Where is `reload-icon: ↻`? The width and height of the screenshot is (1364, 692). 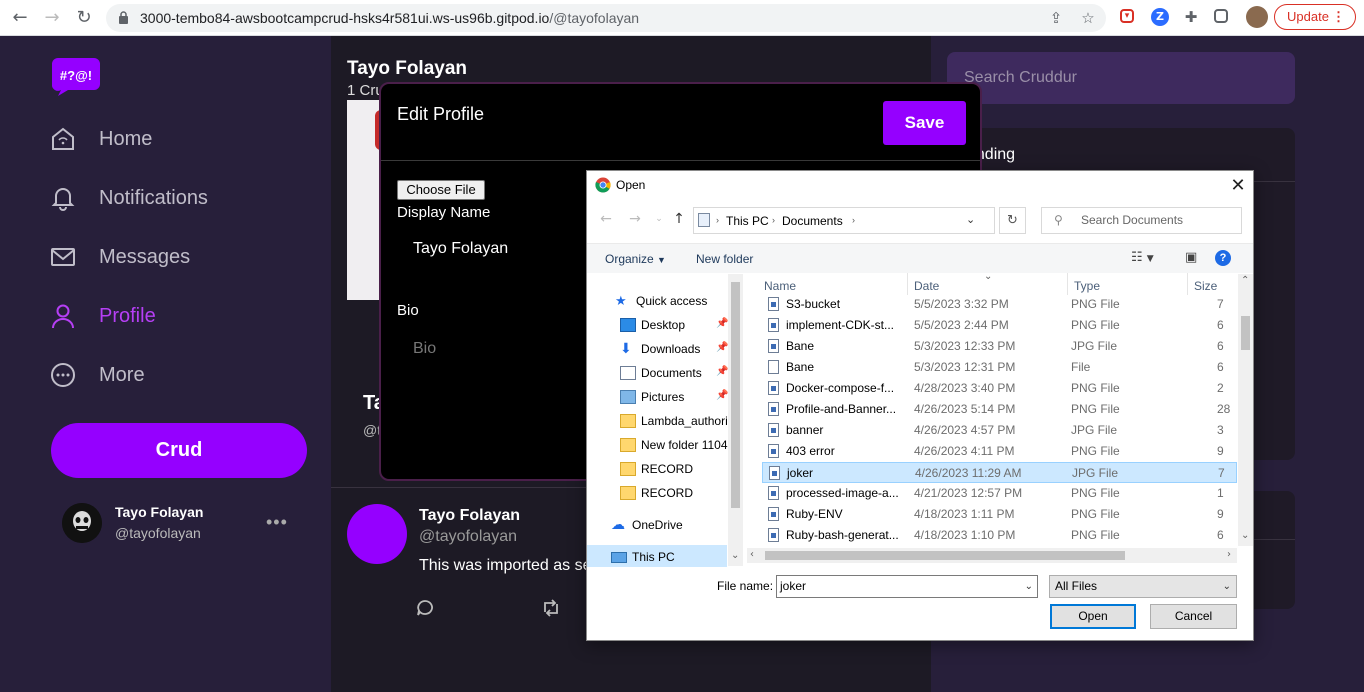 reload-icon: ↻ is located at coordinates (84, 18).